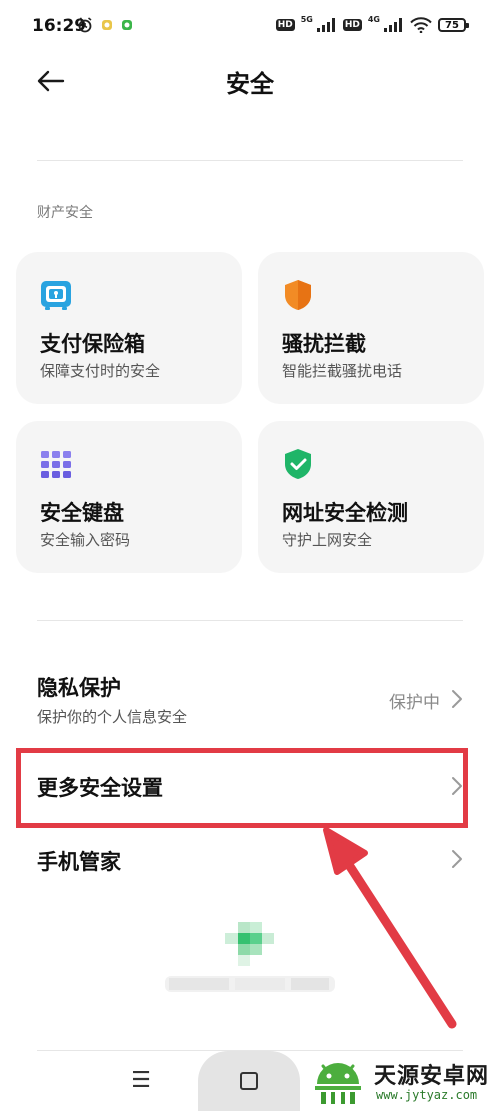 Image resolution: width=500 pixels, height=1111 pixels. I want to click on card-url-security-check: 网址安全检测 守护上网安全, so click(371, 497).